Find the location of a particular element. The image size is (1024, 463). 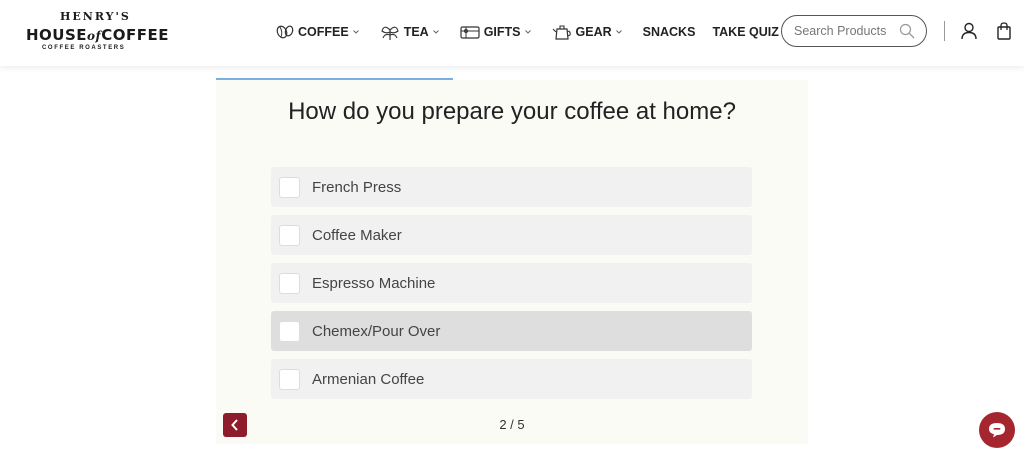

brand-logo: HENRY'S HOUSEofCOFFEE COFFEE ROASTERS is located at coordinates (97, 32).